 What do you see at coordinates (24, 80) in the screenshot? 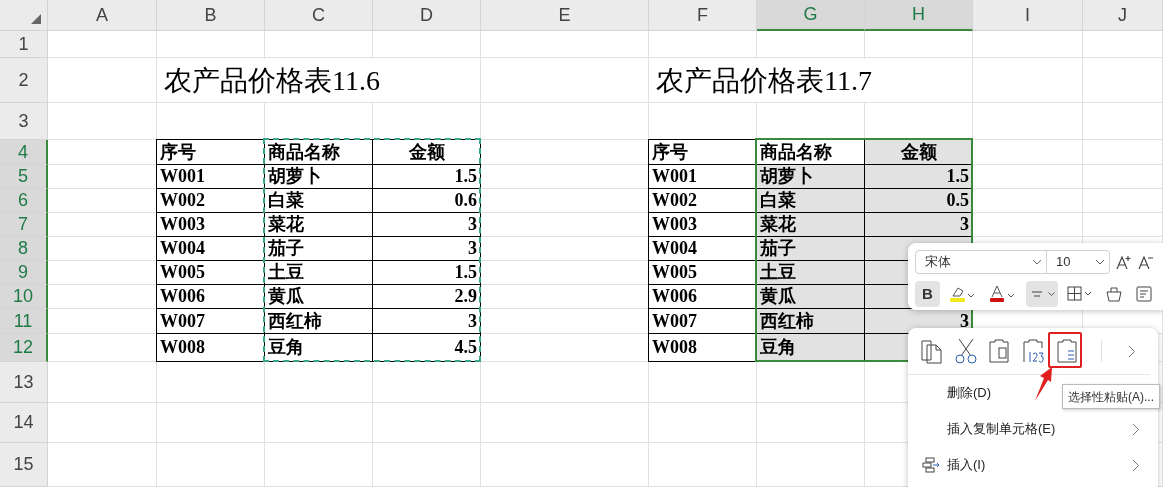
I see `row-header: 2` at bounding box center [24, 80].